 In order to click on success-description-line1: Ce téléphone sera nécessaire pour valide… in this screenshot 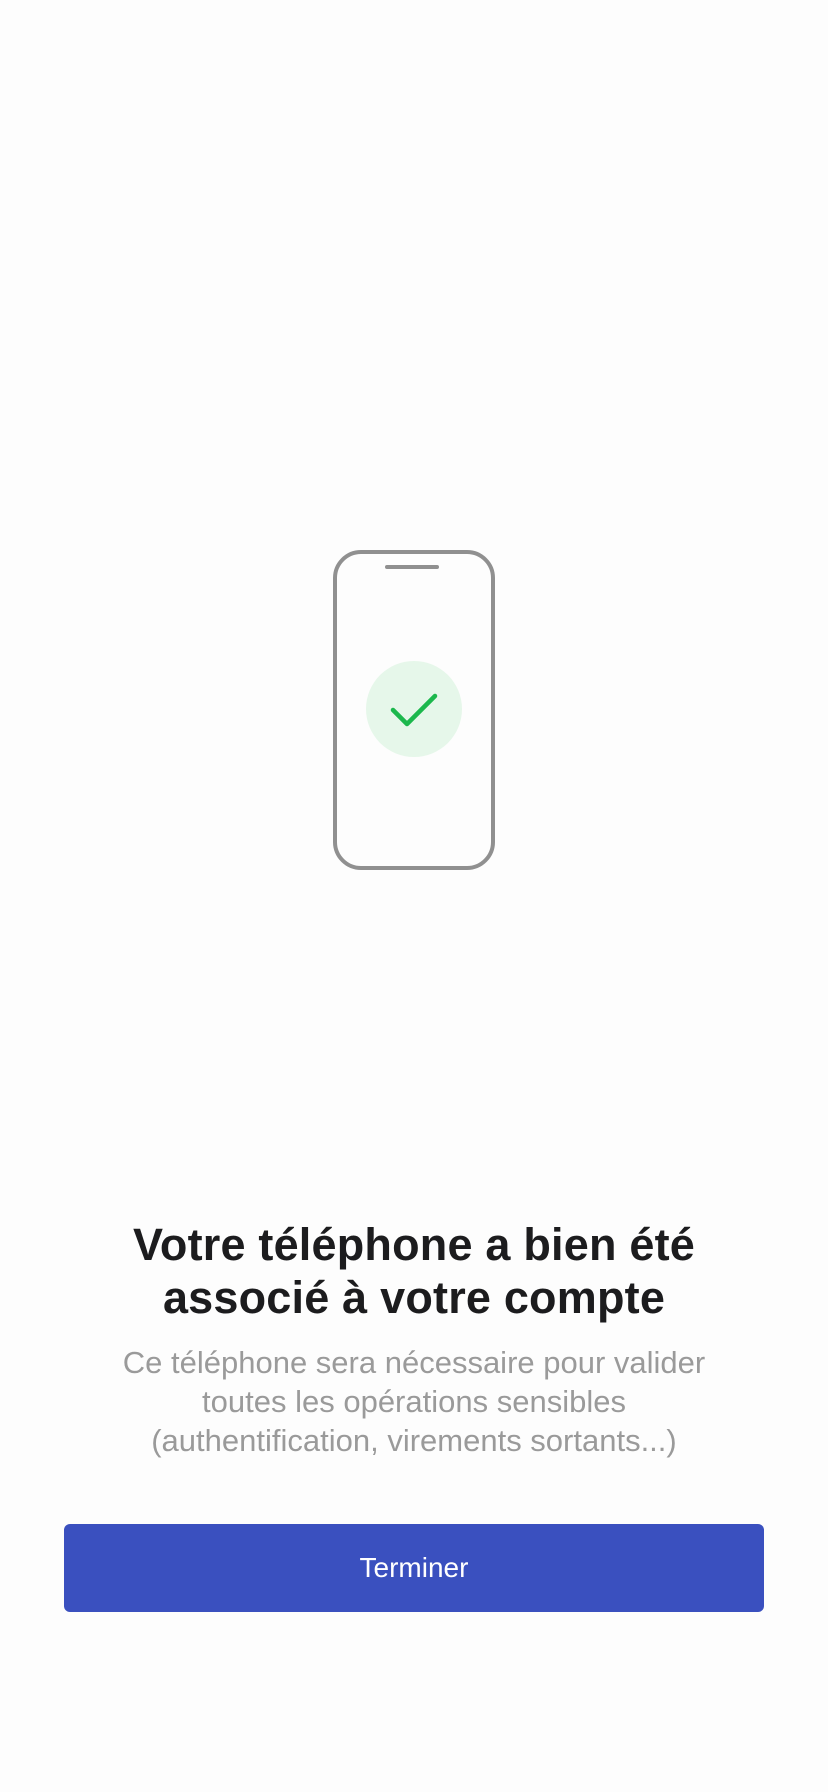, I will do `click(414, 1362)`.